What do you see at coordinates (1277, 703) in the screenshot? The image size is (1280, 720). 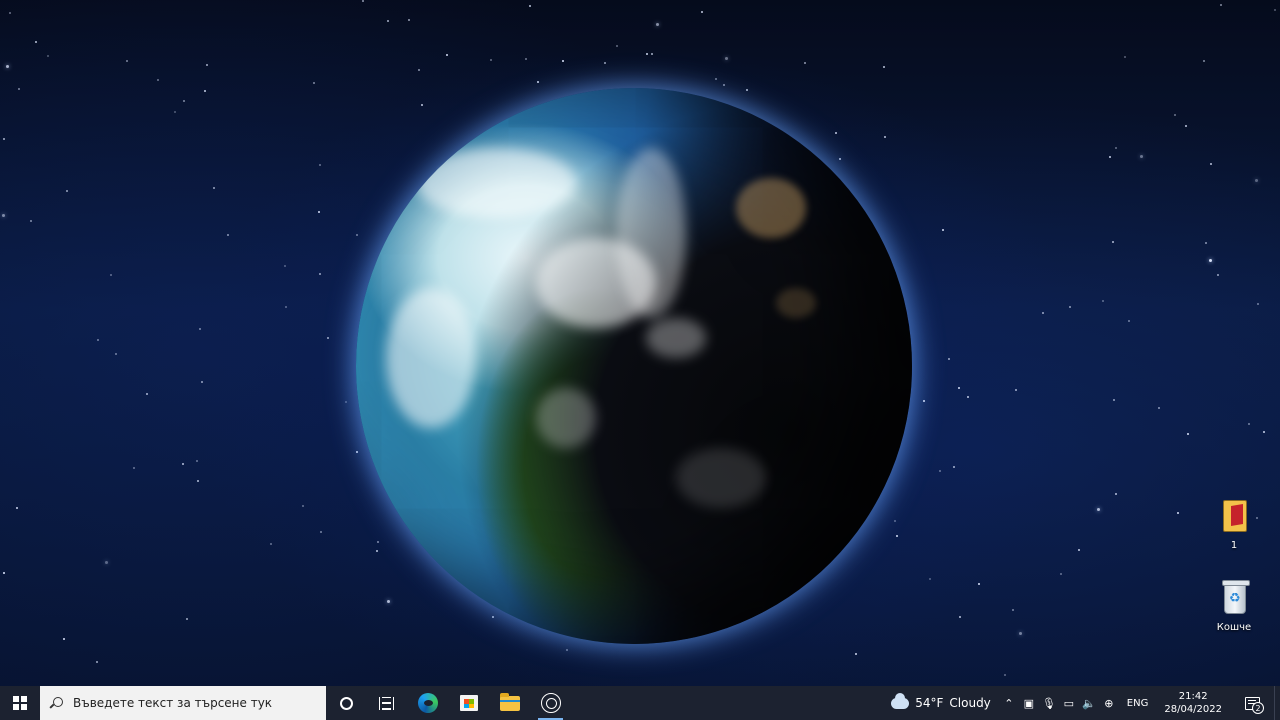 I see `show-desktop-button` at bounding box center [1277, 703].